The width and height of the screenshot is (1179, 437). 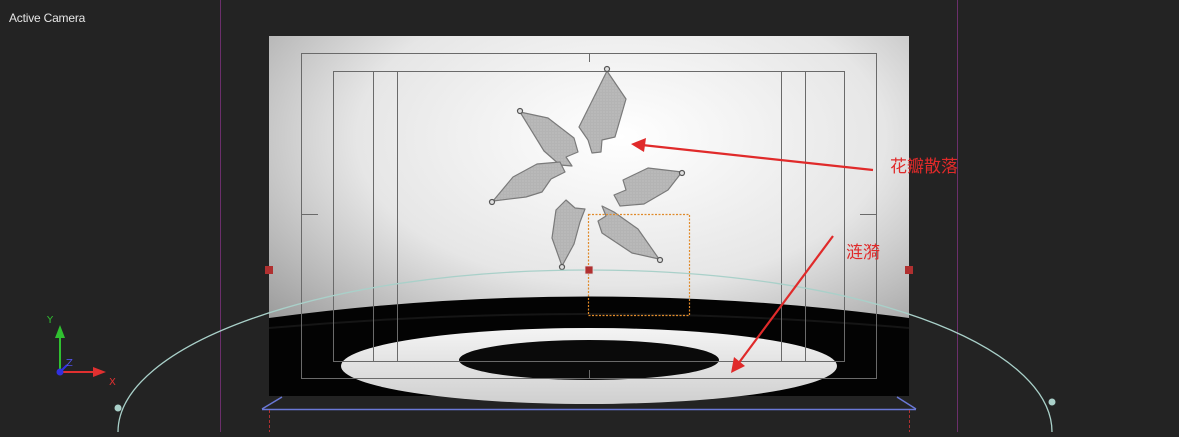 I want to click on y-axis-arrow-icon, so click(x=60, y=331).